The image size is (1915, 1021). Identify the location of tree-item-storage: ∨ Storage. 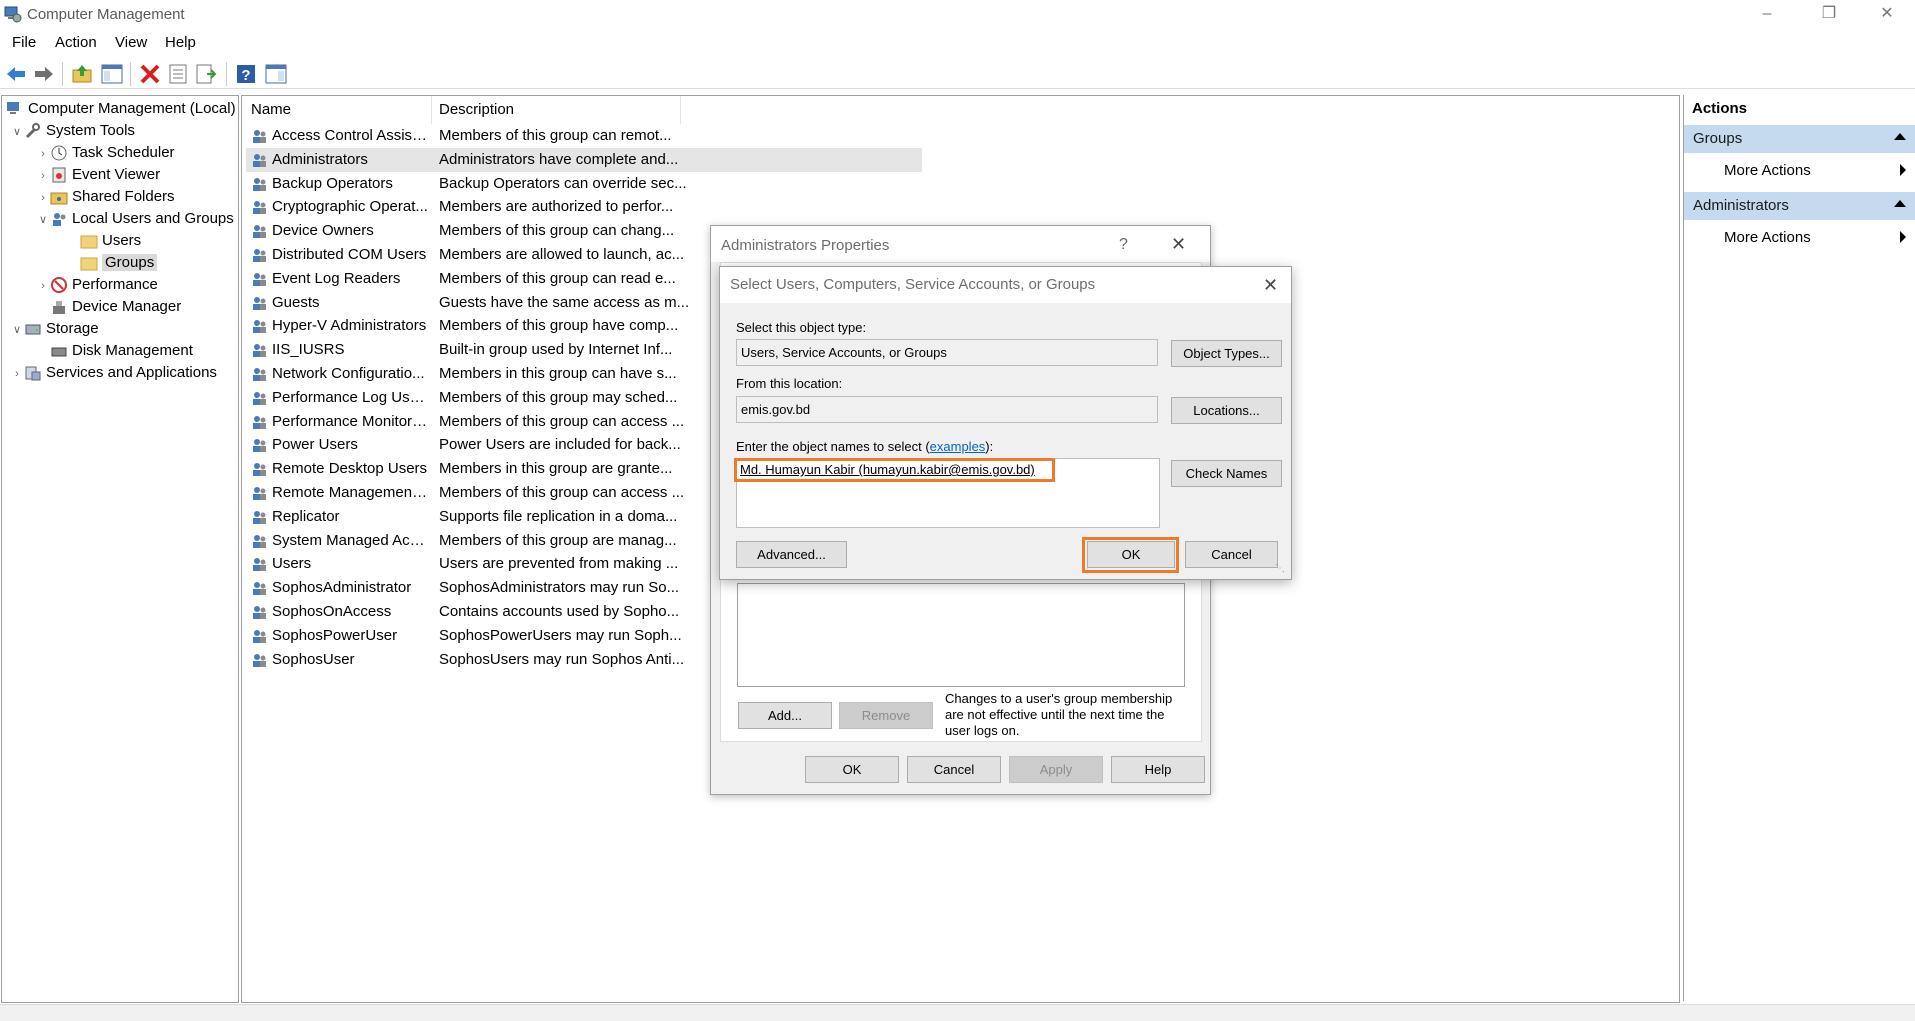
(123, 329).